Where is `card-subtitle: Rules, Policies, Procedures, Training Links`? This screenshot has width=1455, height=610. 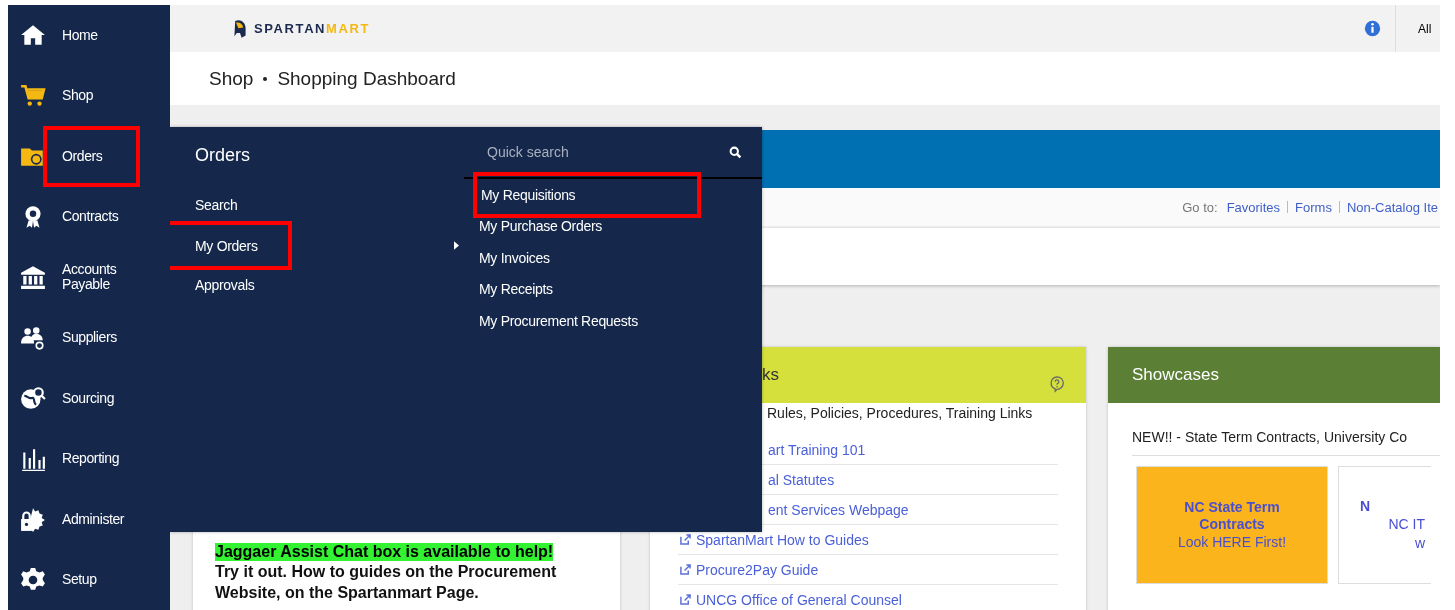
card-subtitle: Rules, Policies, Procedures, Training Links is located at coordinates (900, 413).